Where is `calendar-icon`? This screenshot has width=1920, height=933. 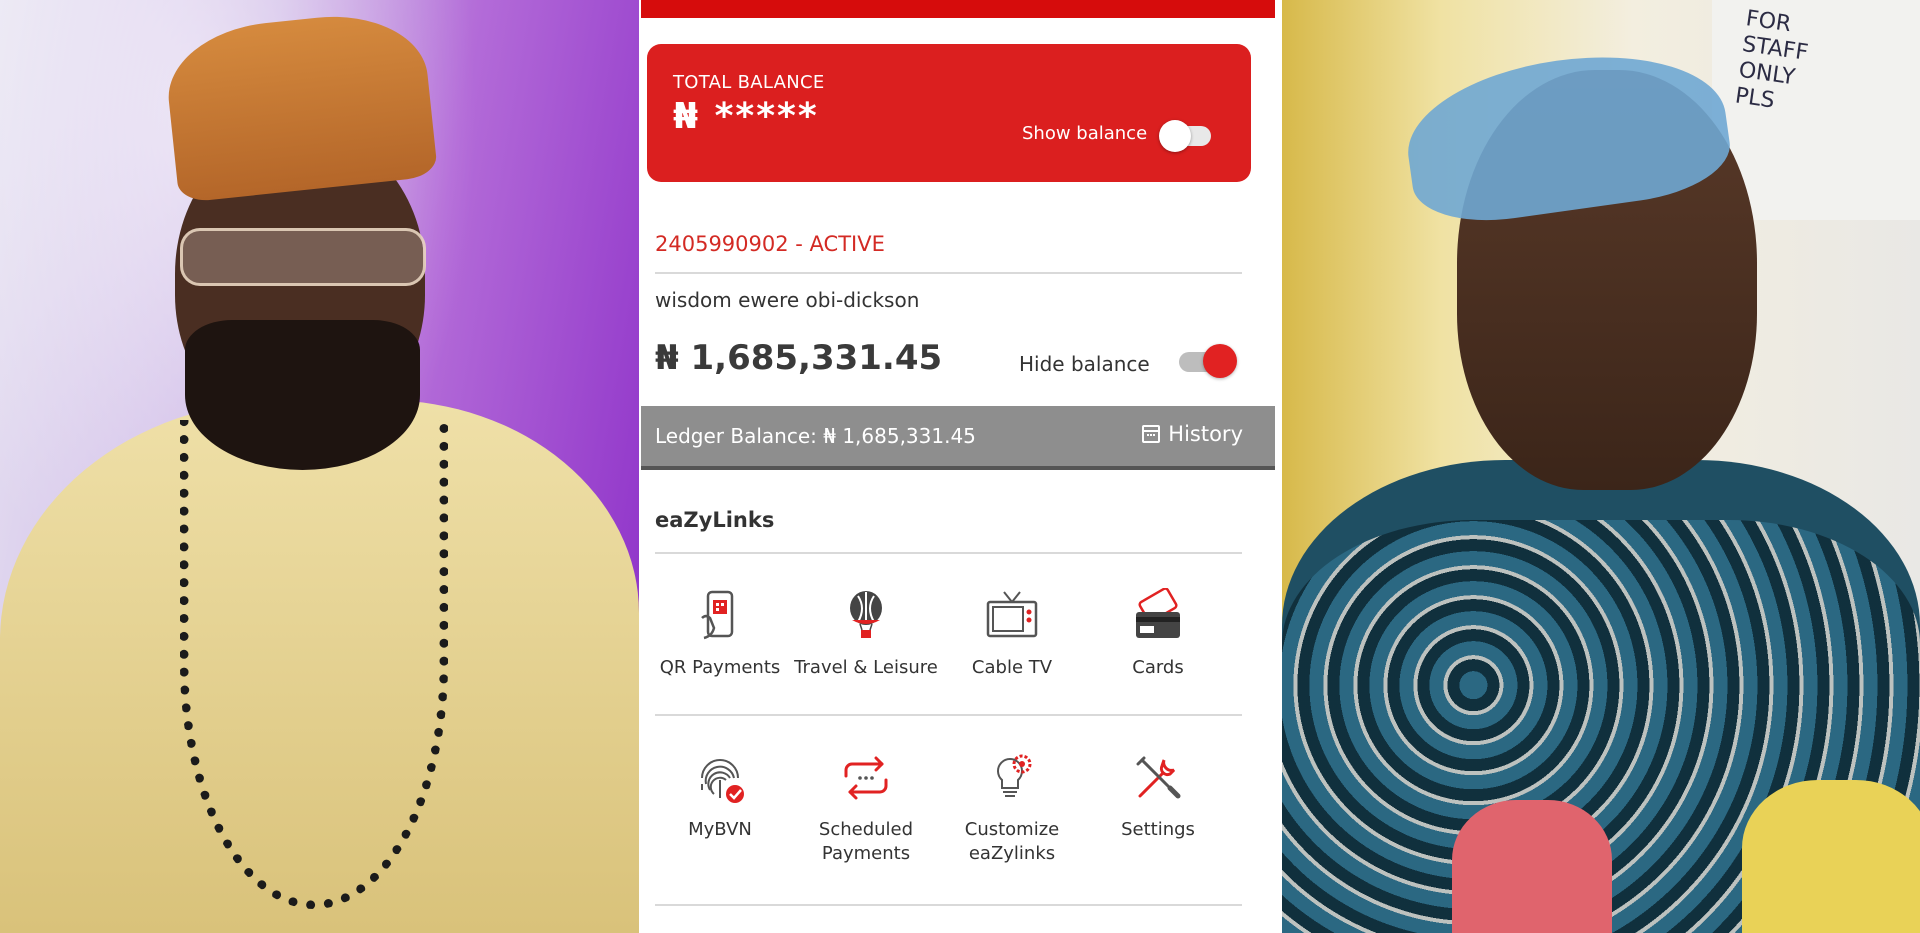
calendar-icon is located at coordinates (1151, 434).